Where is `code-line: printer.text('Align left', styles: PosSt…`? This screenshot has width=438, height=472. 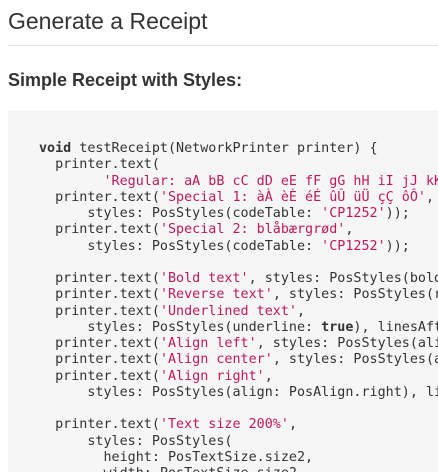 code-line: printer.text('Align left', styles: PosSt… is located at coordinates (238, 344).